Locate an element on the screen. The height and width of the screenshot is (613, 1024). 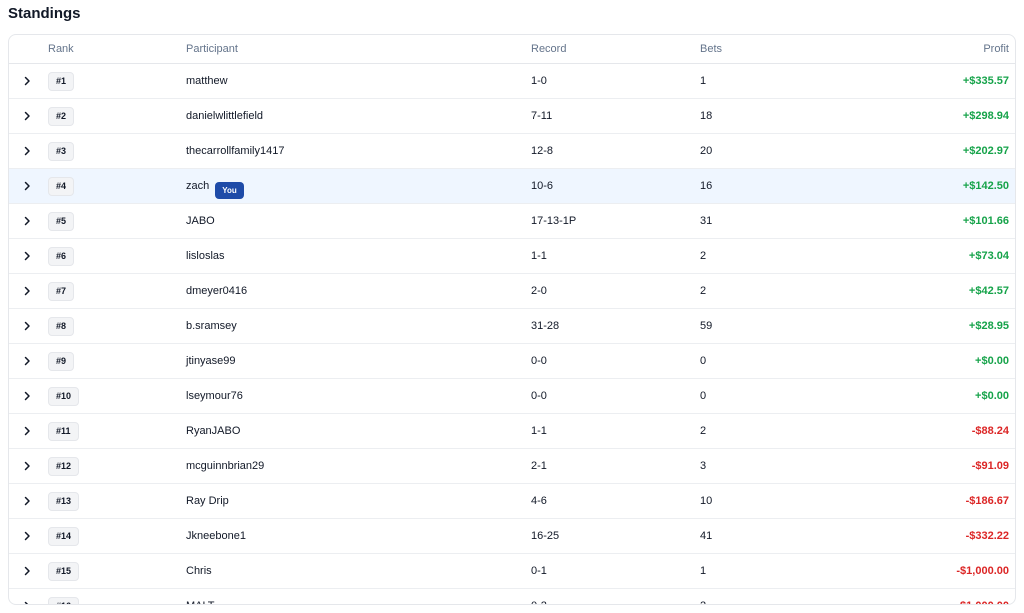
participant-name: lisloslas is located at coordinates (205, 256).